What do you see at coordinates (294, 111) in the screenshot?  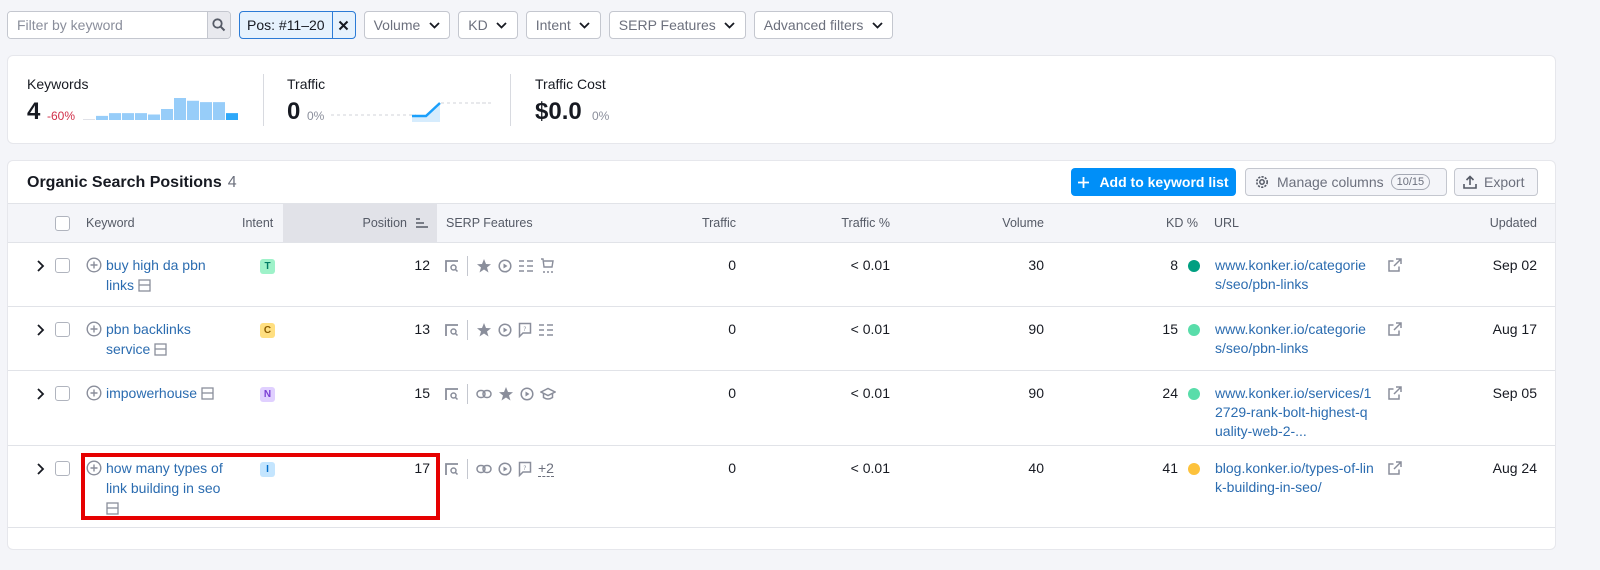 I see `traffic-metric-value: 0` at bounding box center [294, 111].